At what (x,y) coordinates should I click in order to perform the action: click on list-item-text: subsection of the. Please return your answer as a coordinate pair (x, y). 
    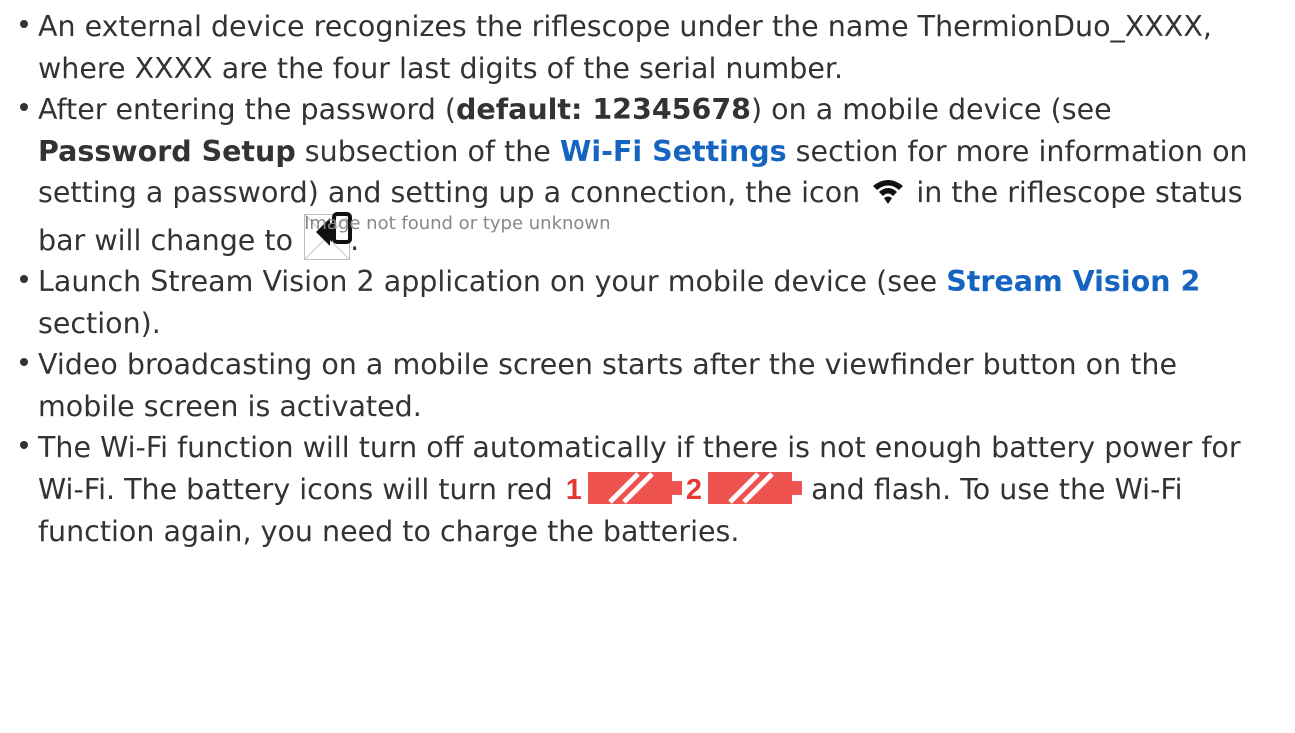
    Looking at the image, I should click on (427, 151).